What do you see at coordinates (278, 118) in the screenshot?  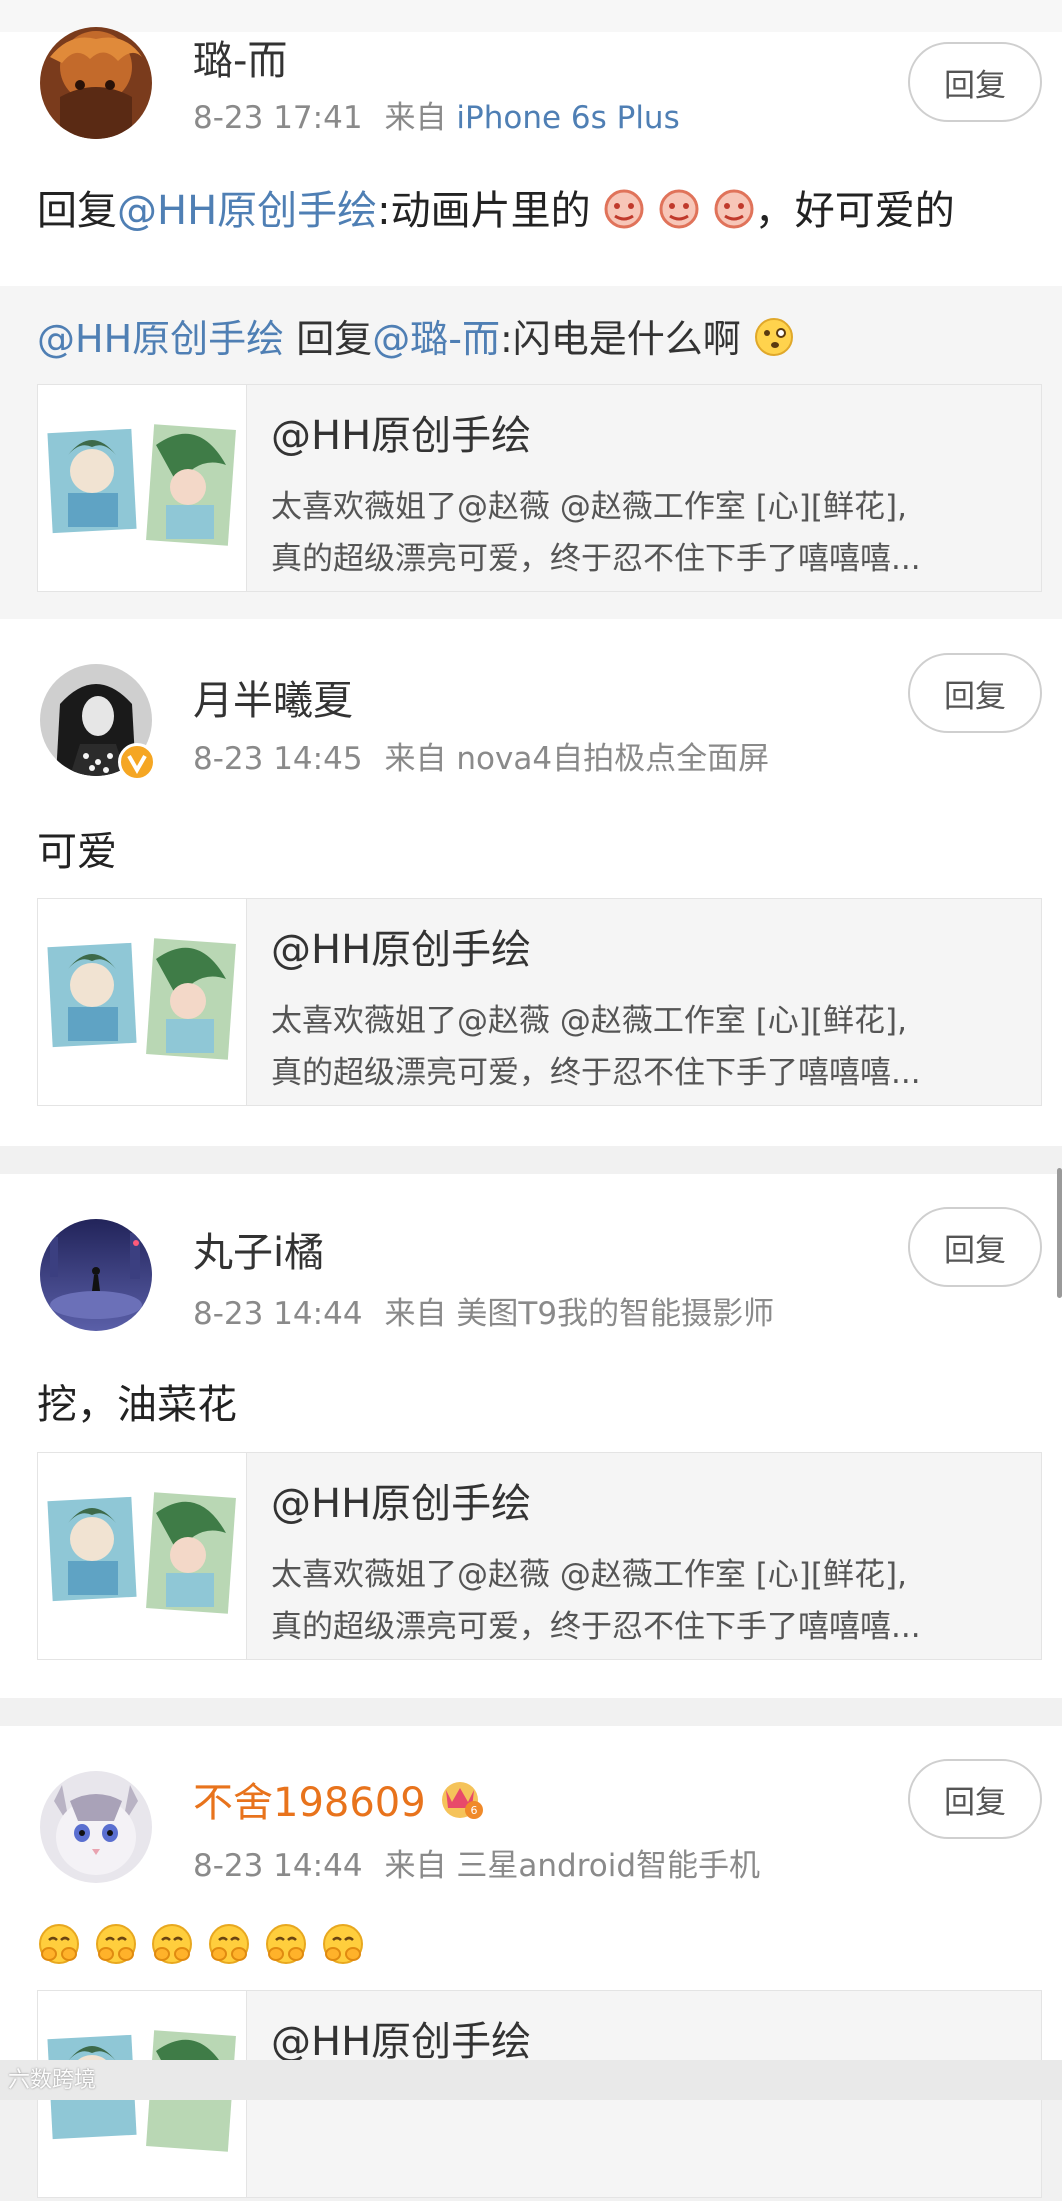 I see `timestamp: 8-23 17:41` at bounding box center [278, 118].